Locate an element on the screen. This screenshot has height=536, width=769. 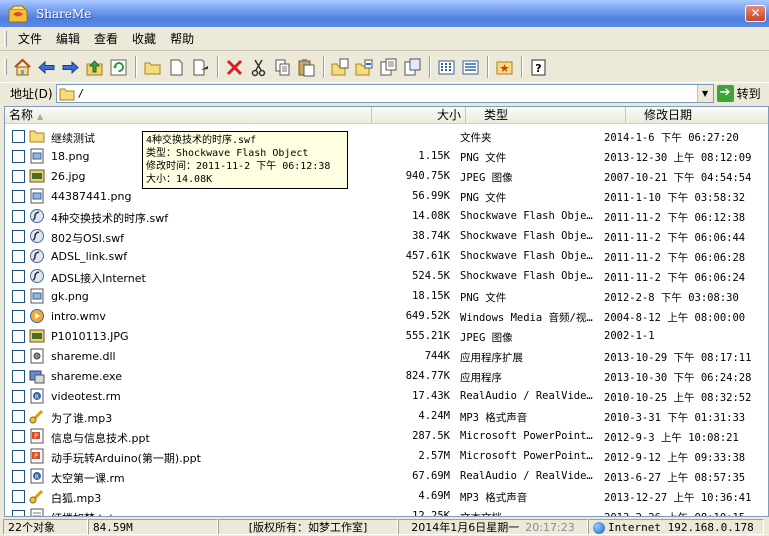
copy-to-folder-button is located at coordinates (340, 67).